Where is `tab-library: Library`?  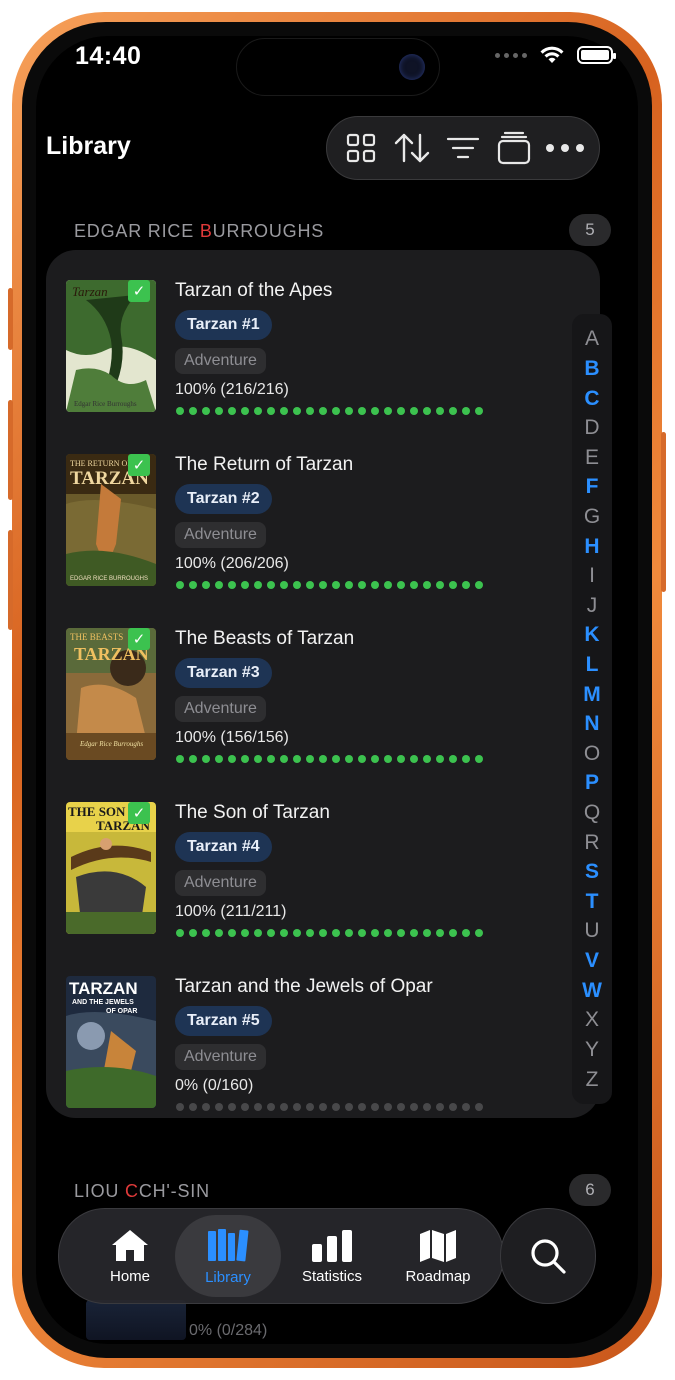
tab-library: Library is located at coordinates (228, 1256).